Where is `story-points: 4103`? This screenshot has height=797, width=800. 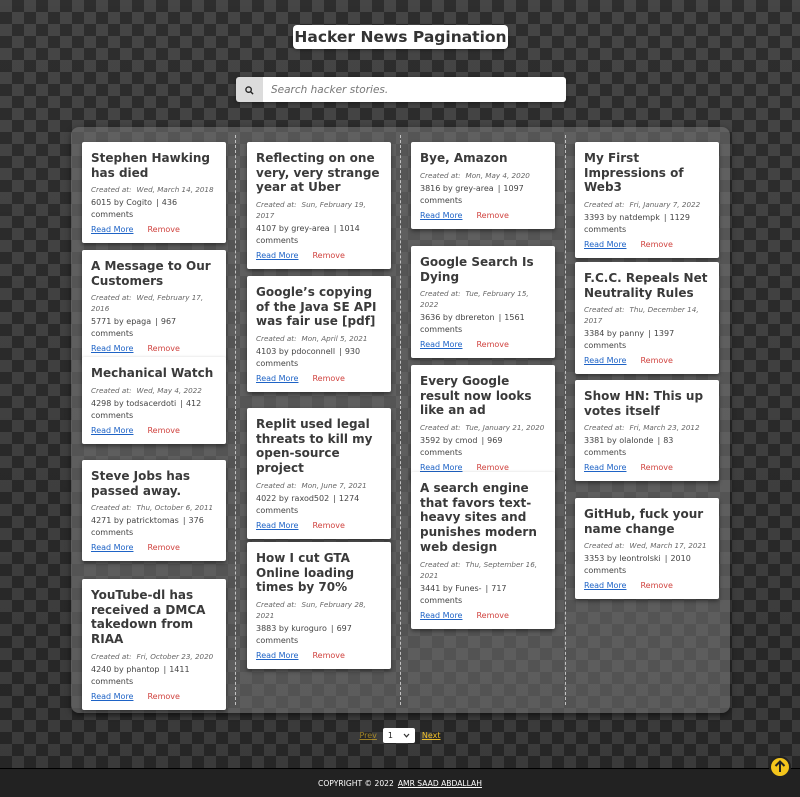 story-points: 4103 is located at coordinates (266, 352).